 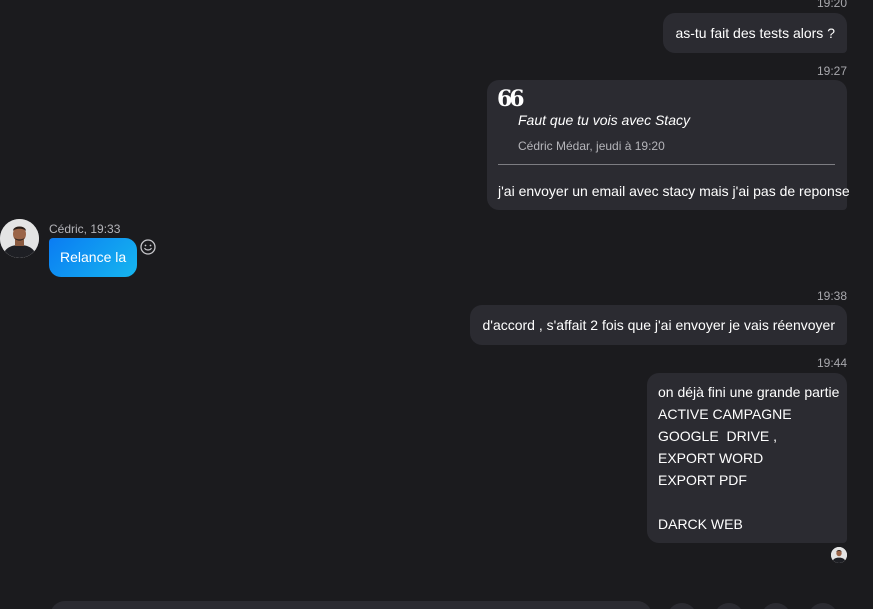 I want to click on message-input, so click(x=351, y=605).